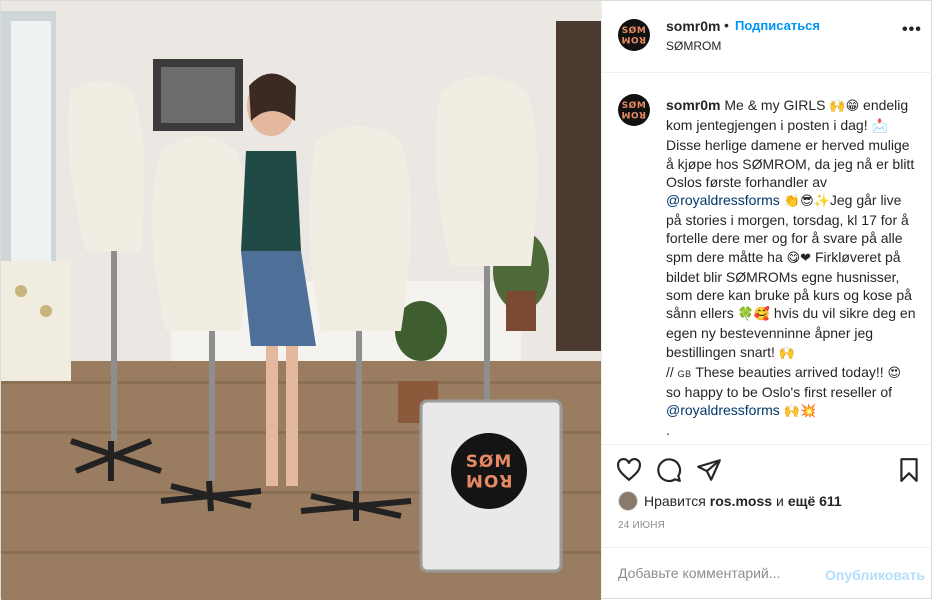 The image size is (932, 600). What do you see at coordinates (634, 39) in the screenshot?
I see `avatar-logo-bottom: ROM` at bounding box center [634, 39].